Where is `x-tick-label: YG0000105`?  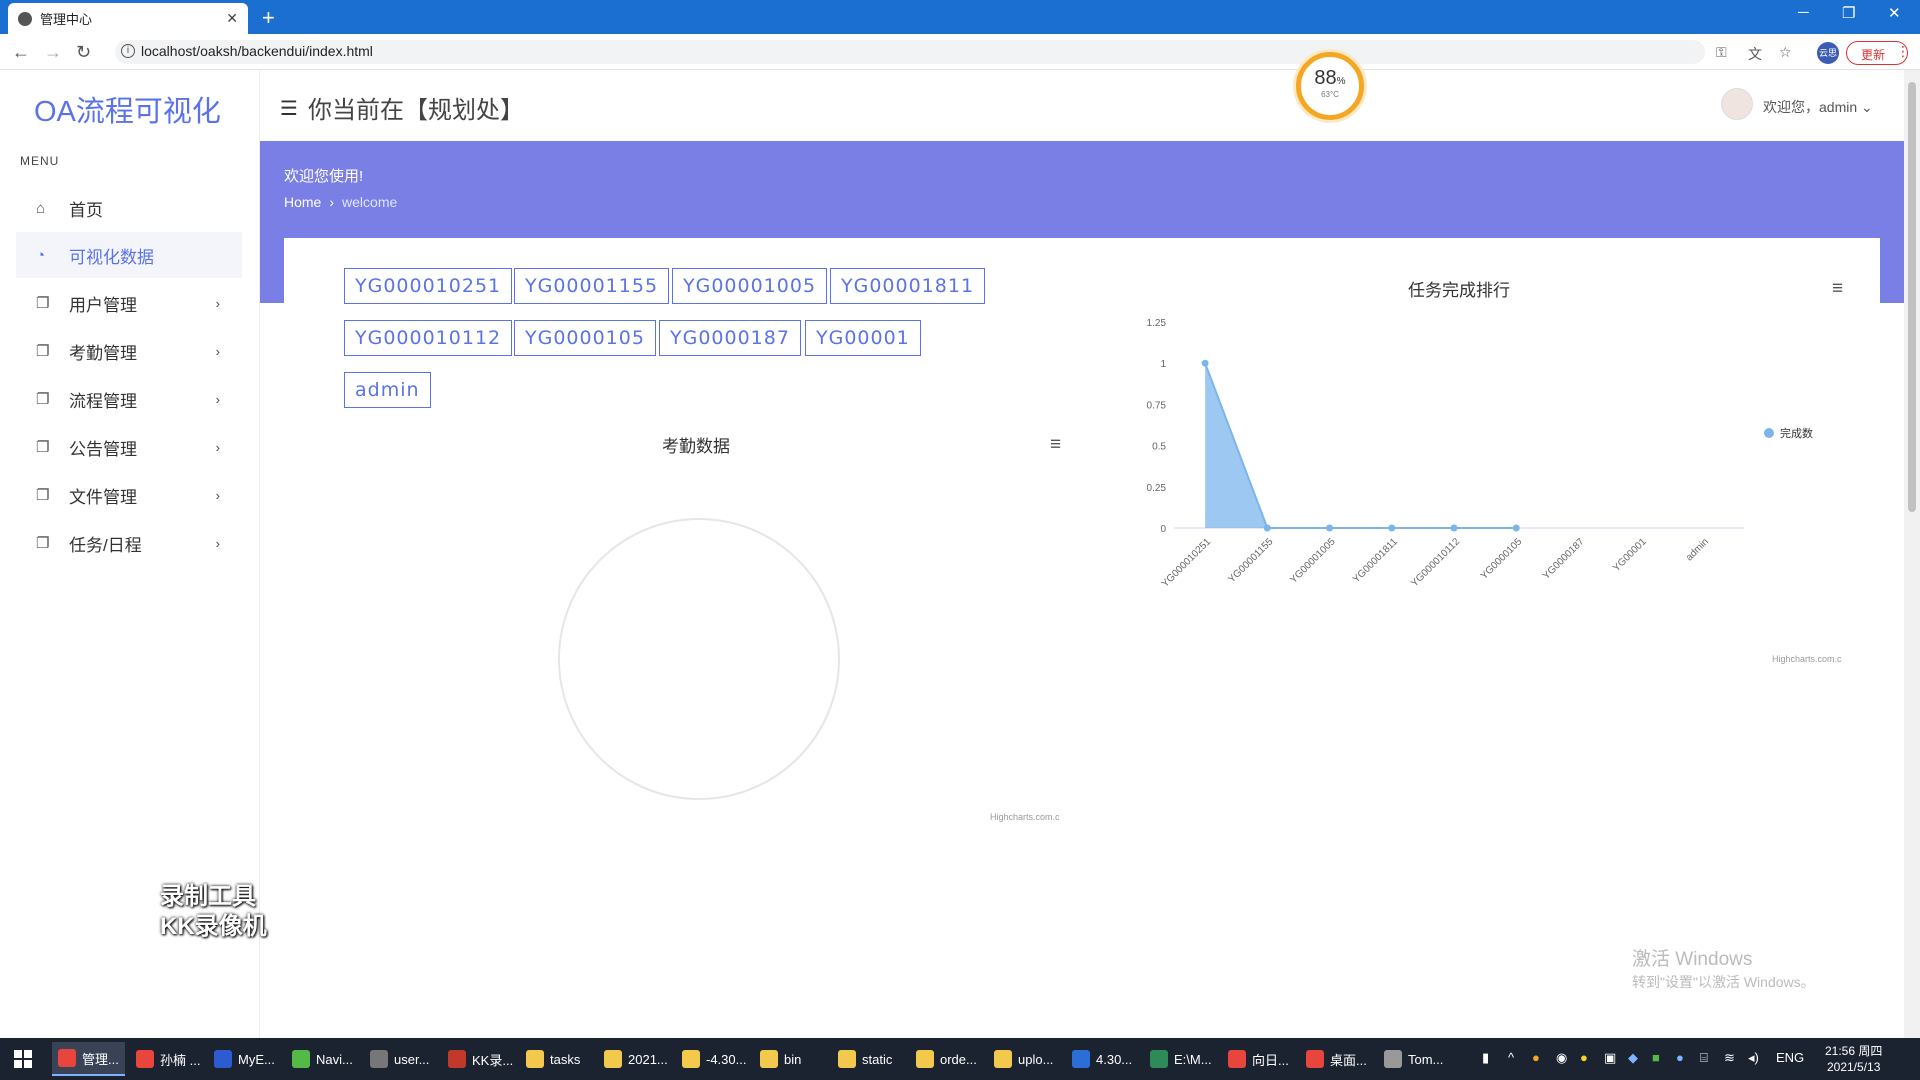
x-tick-label: YG0000105 is located at coordinates (1502, 559).